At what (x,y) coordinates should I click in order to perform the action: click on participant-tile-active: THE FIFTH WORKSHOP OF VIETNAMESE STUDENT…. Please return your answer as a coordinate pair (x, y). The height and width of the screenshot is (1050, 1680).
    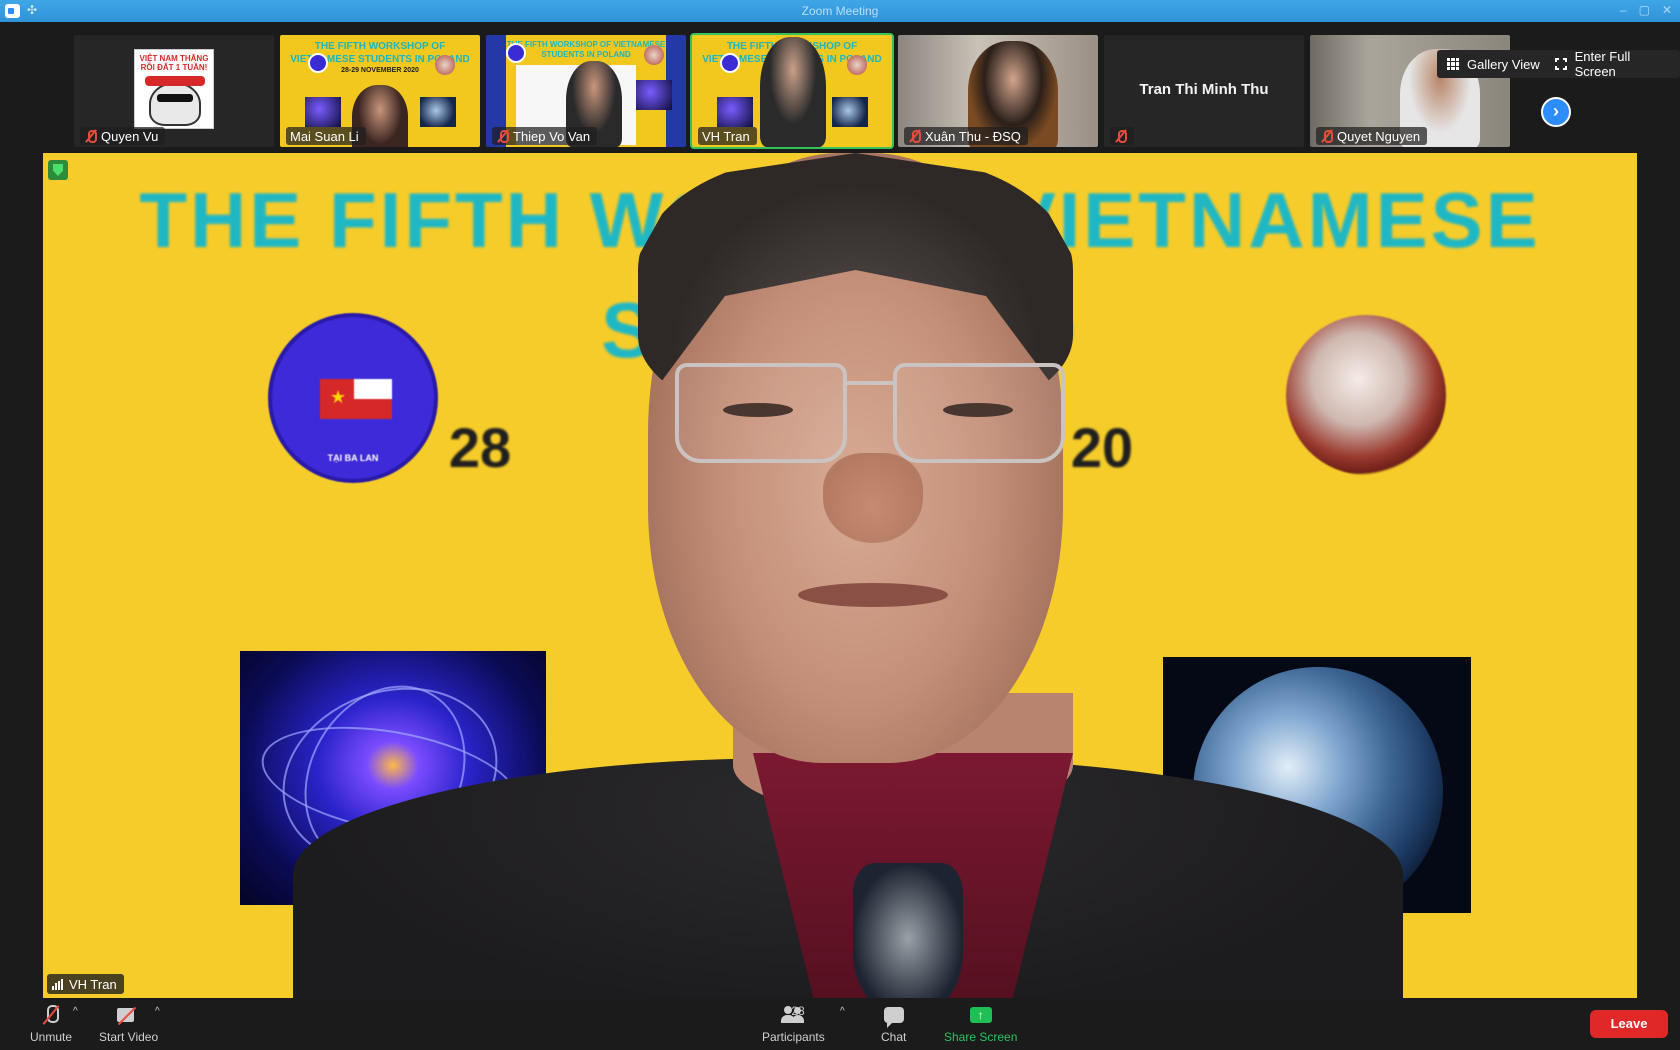
    Looking at the image, I should click on (792, 91).